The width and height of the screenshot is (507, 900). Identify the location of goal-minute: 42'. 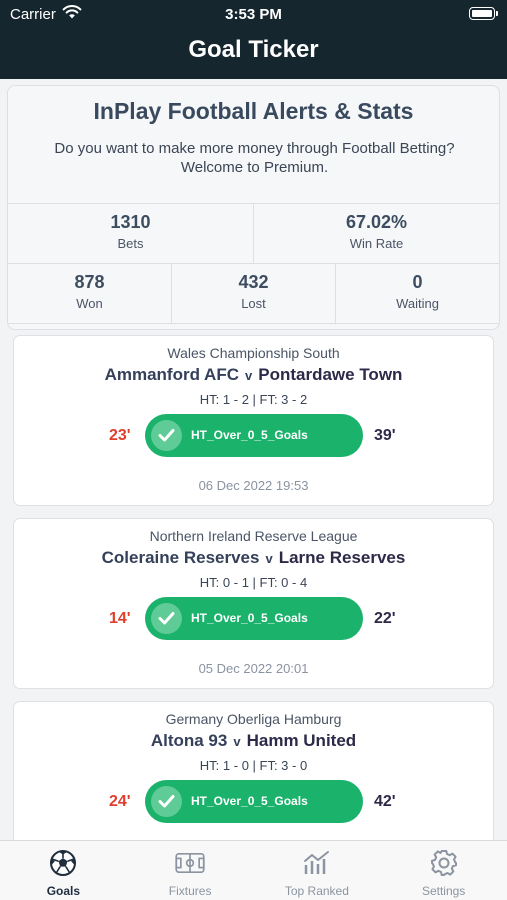
(385, 801).